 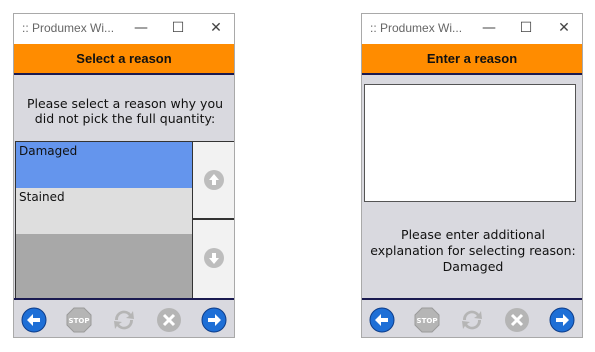 I want to click on scroll-down-button, so click(x=213, y=259).